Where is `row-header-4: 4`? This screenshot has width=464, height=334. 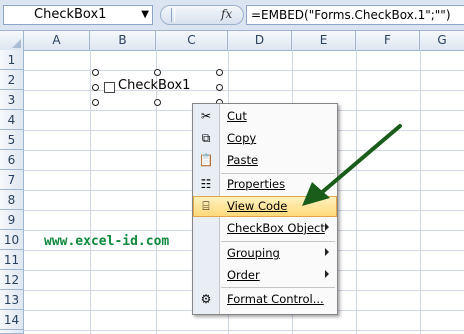
row-header-4: 4 is located at coordinates (12, 120).